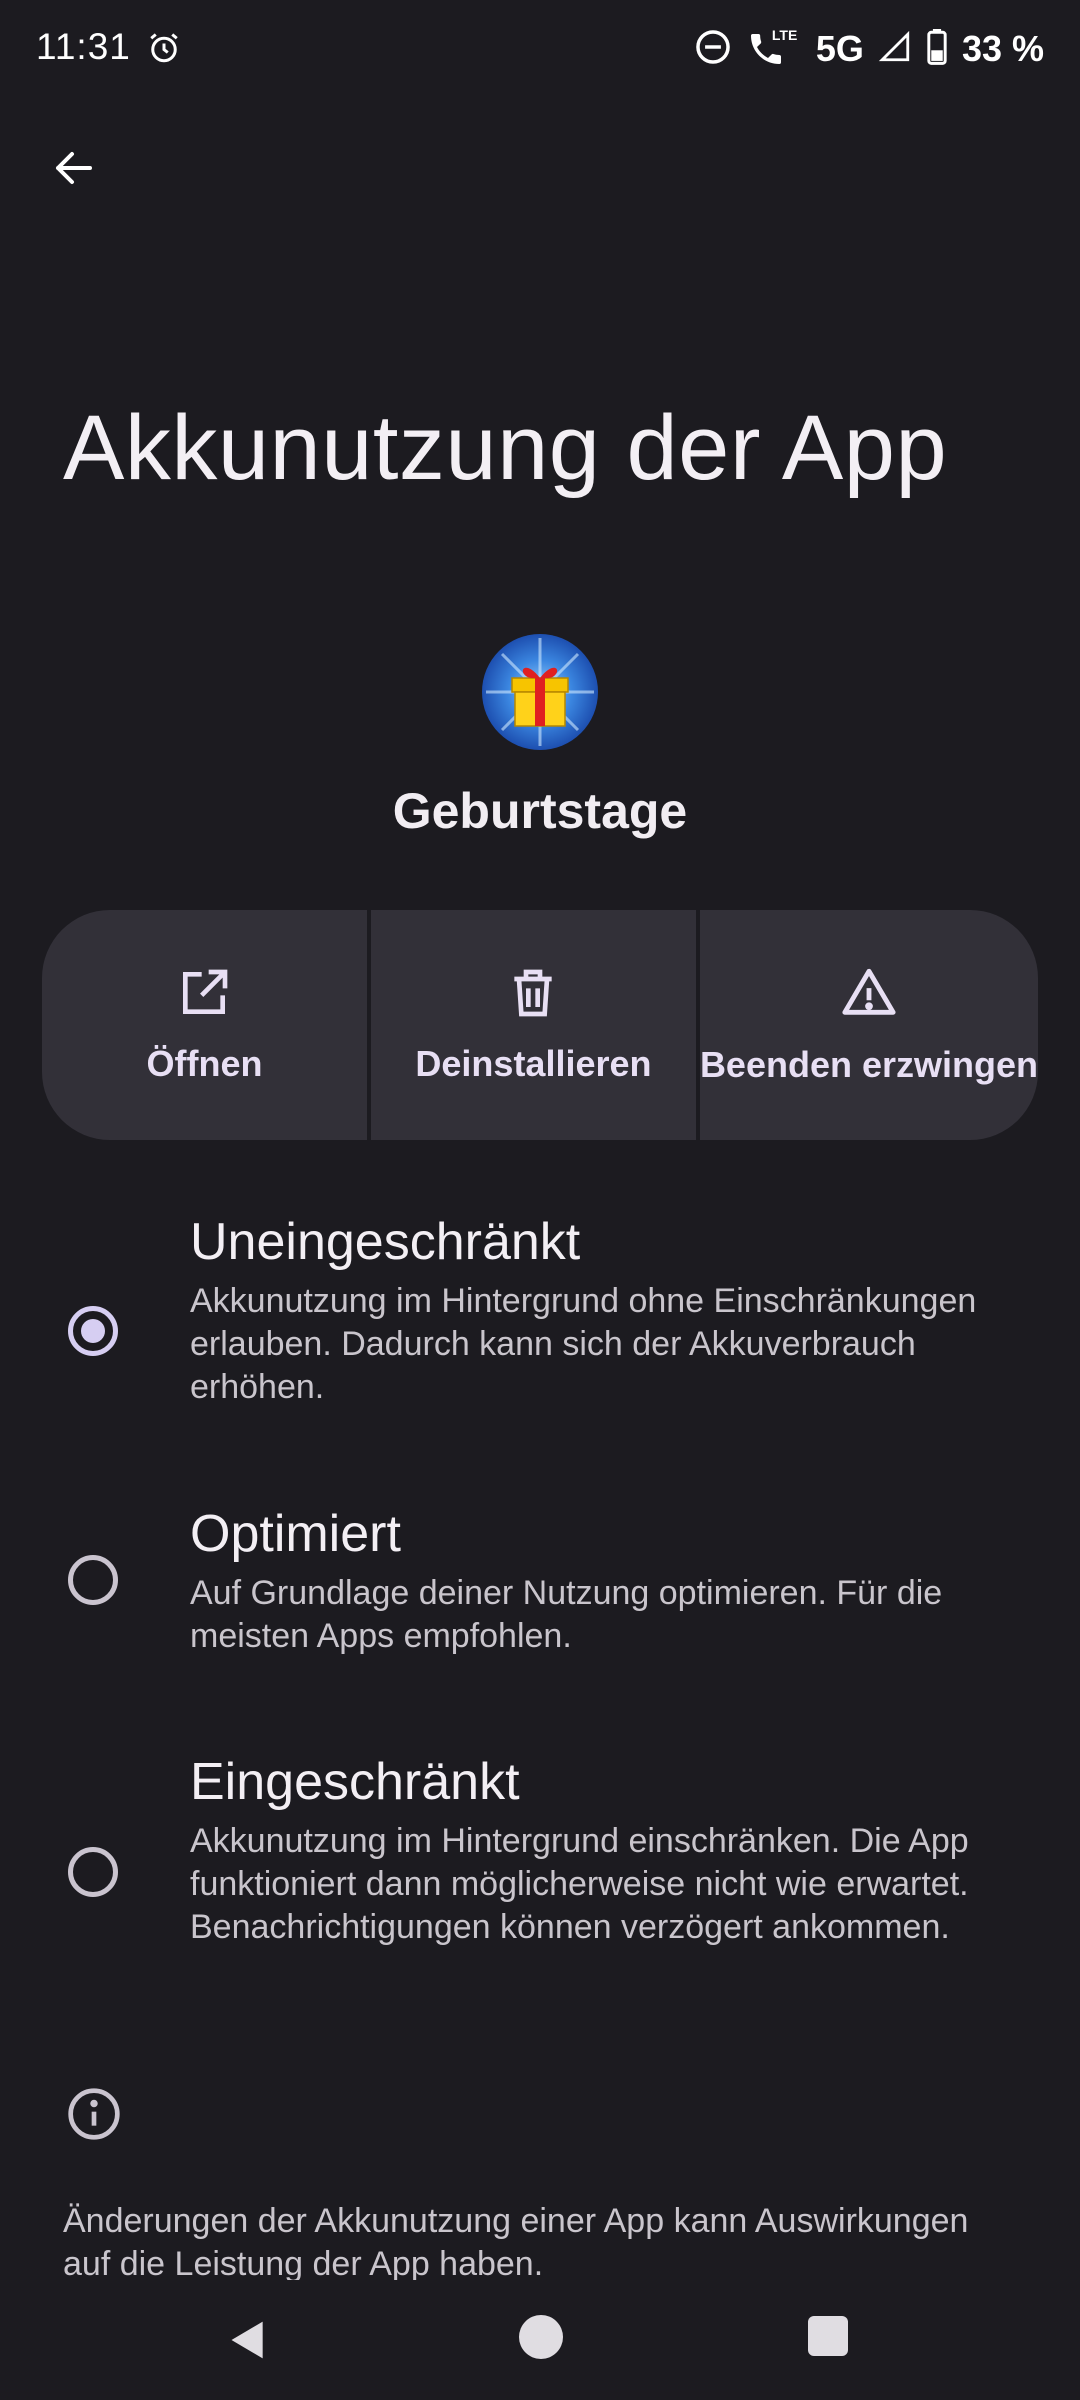  Describe the element at coordinates (540, 811) in the screenshot. I see `app-name: Geburtstage` at that location.